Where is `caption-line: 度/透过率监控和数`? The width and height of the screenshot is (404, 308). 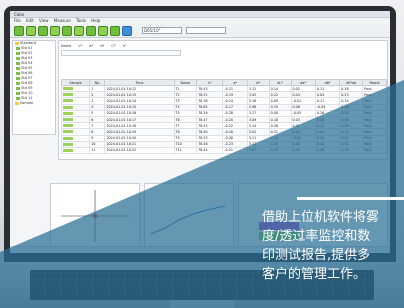 caption-line: 度/透过率监控和数 is located at coordinates (316, 236).